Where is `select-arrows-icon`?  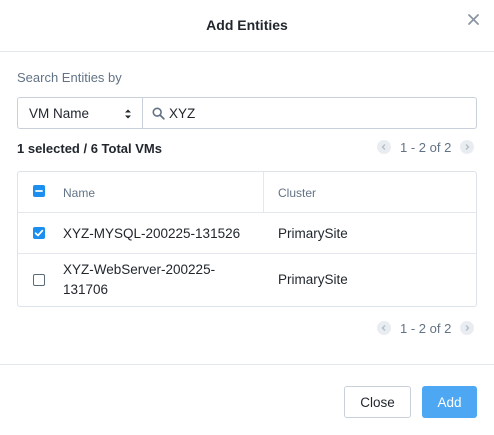 select-arrows-icon is located at coordinates (128, 116).